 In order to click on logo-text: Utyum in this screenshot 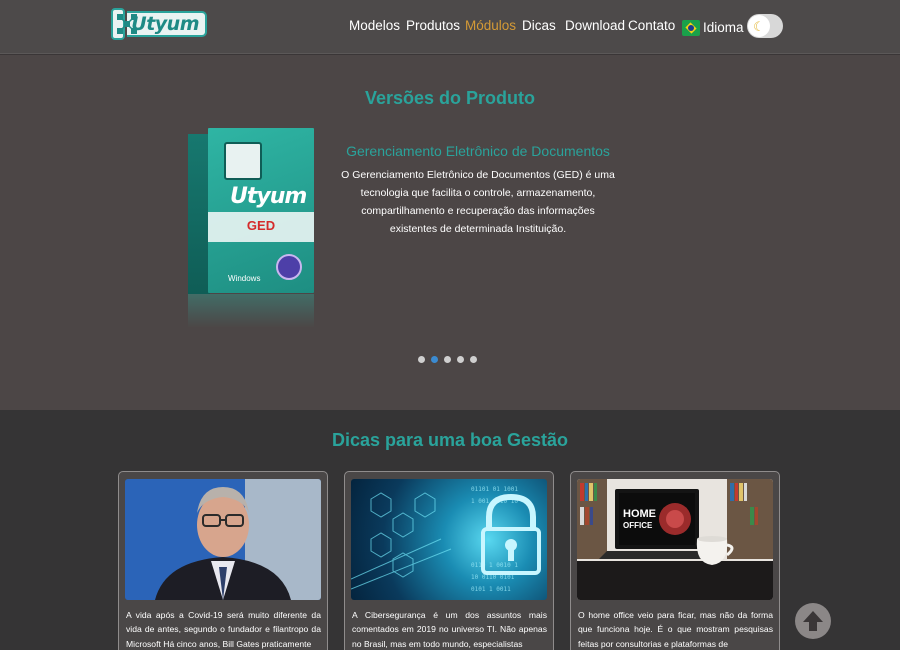, I will do `click(167, 24)`.